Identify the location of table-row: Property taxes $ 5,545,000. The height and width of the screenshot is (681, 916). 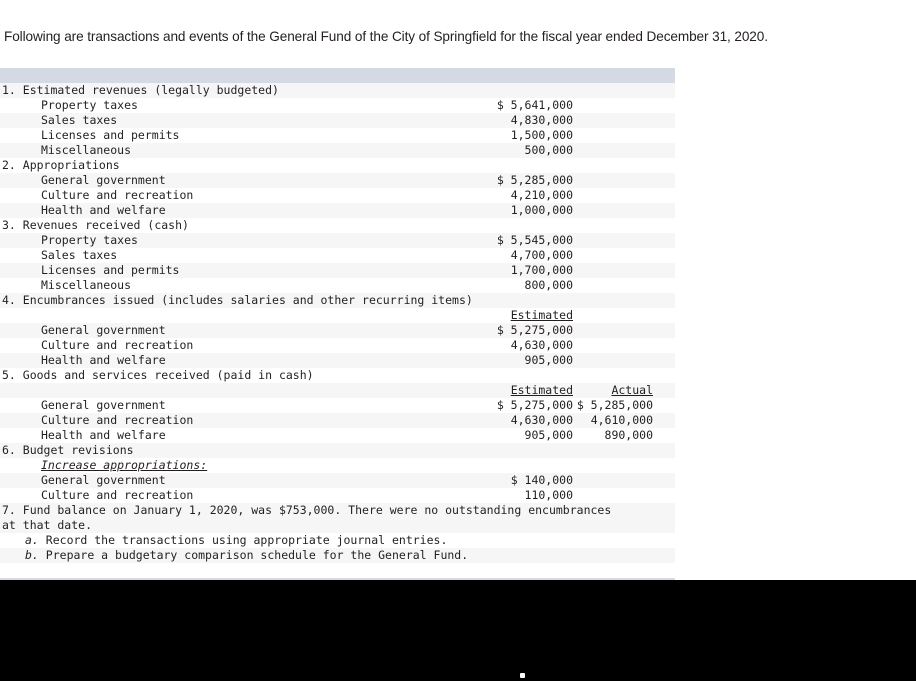
(337, 240).